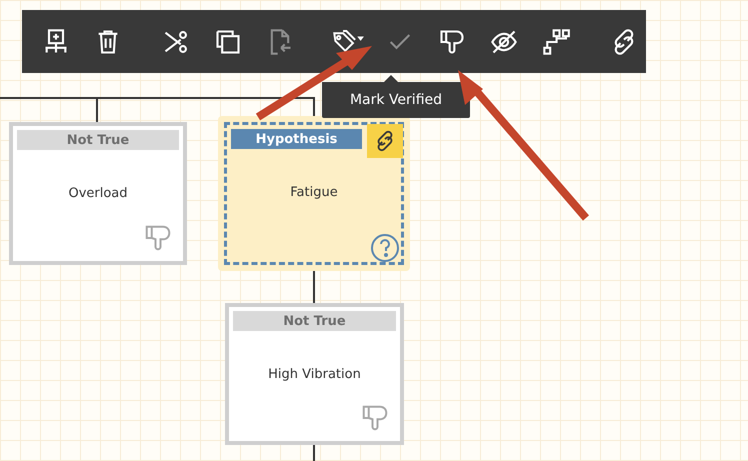 Image resolution: width=748 pixels, height=461 pixels. What do you see at coordinates (228, 42) in the screenshot?
I see `copy-icon` at bounding box center [228, 42].